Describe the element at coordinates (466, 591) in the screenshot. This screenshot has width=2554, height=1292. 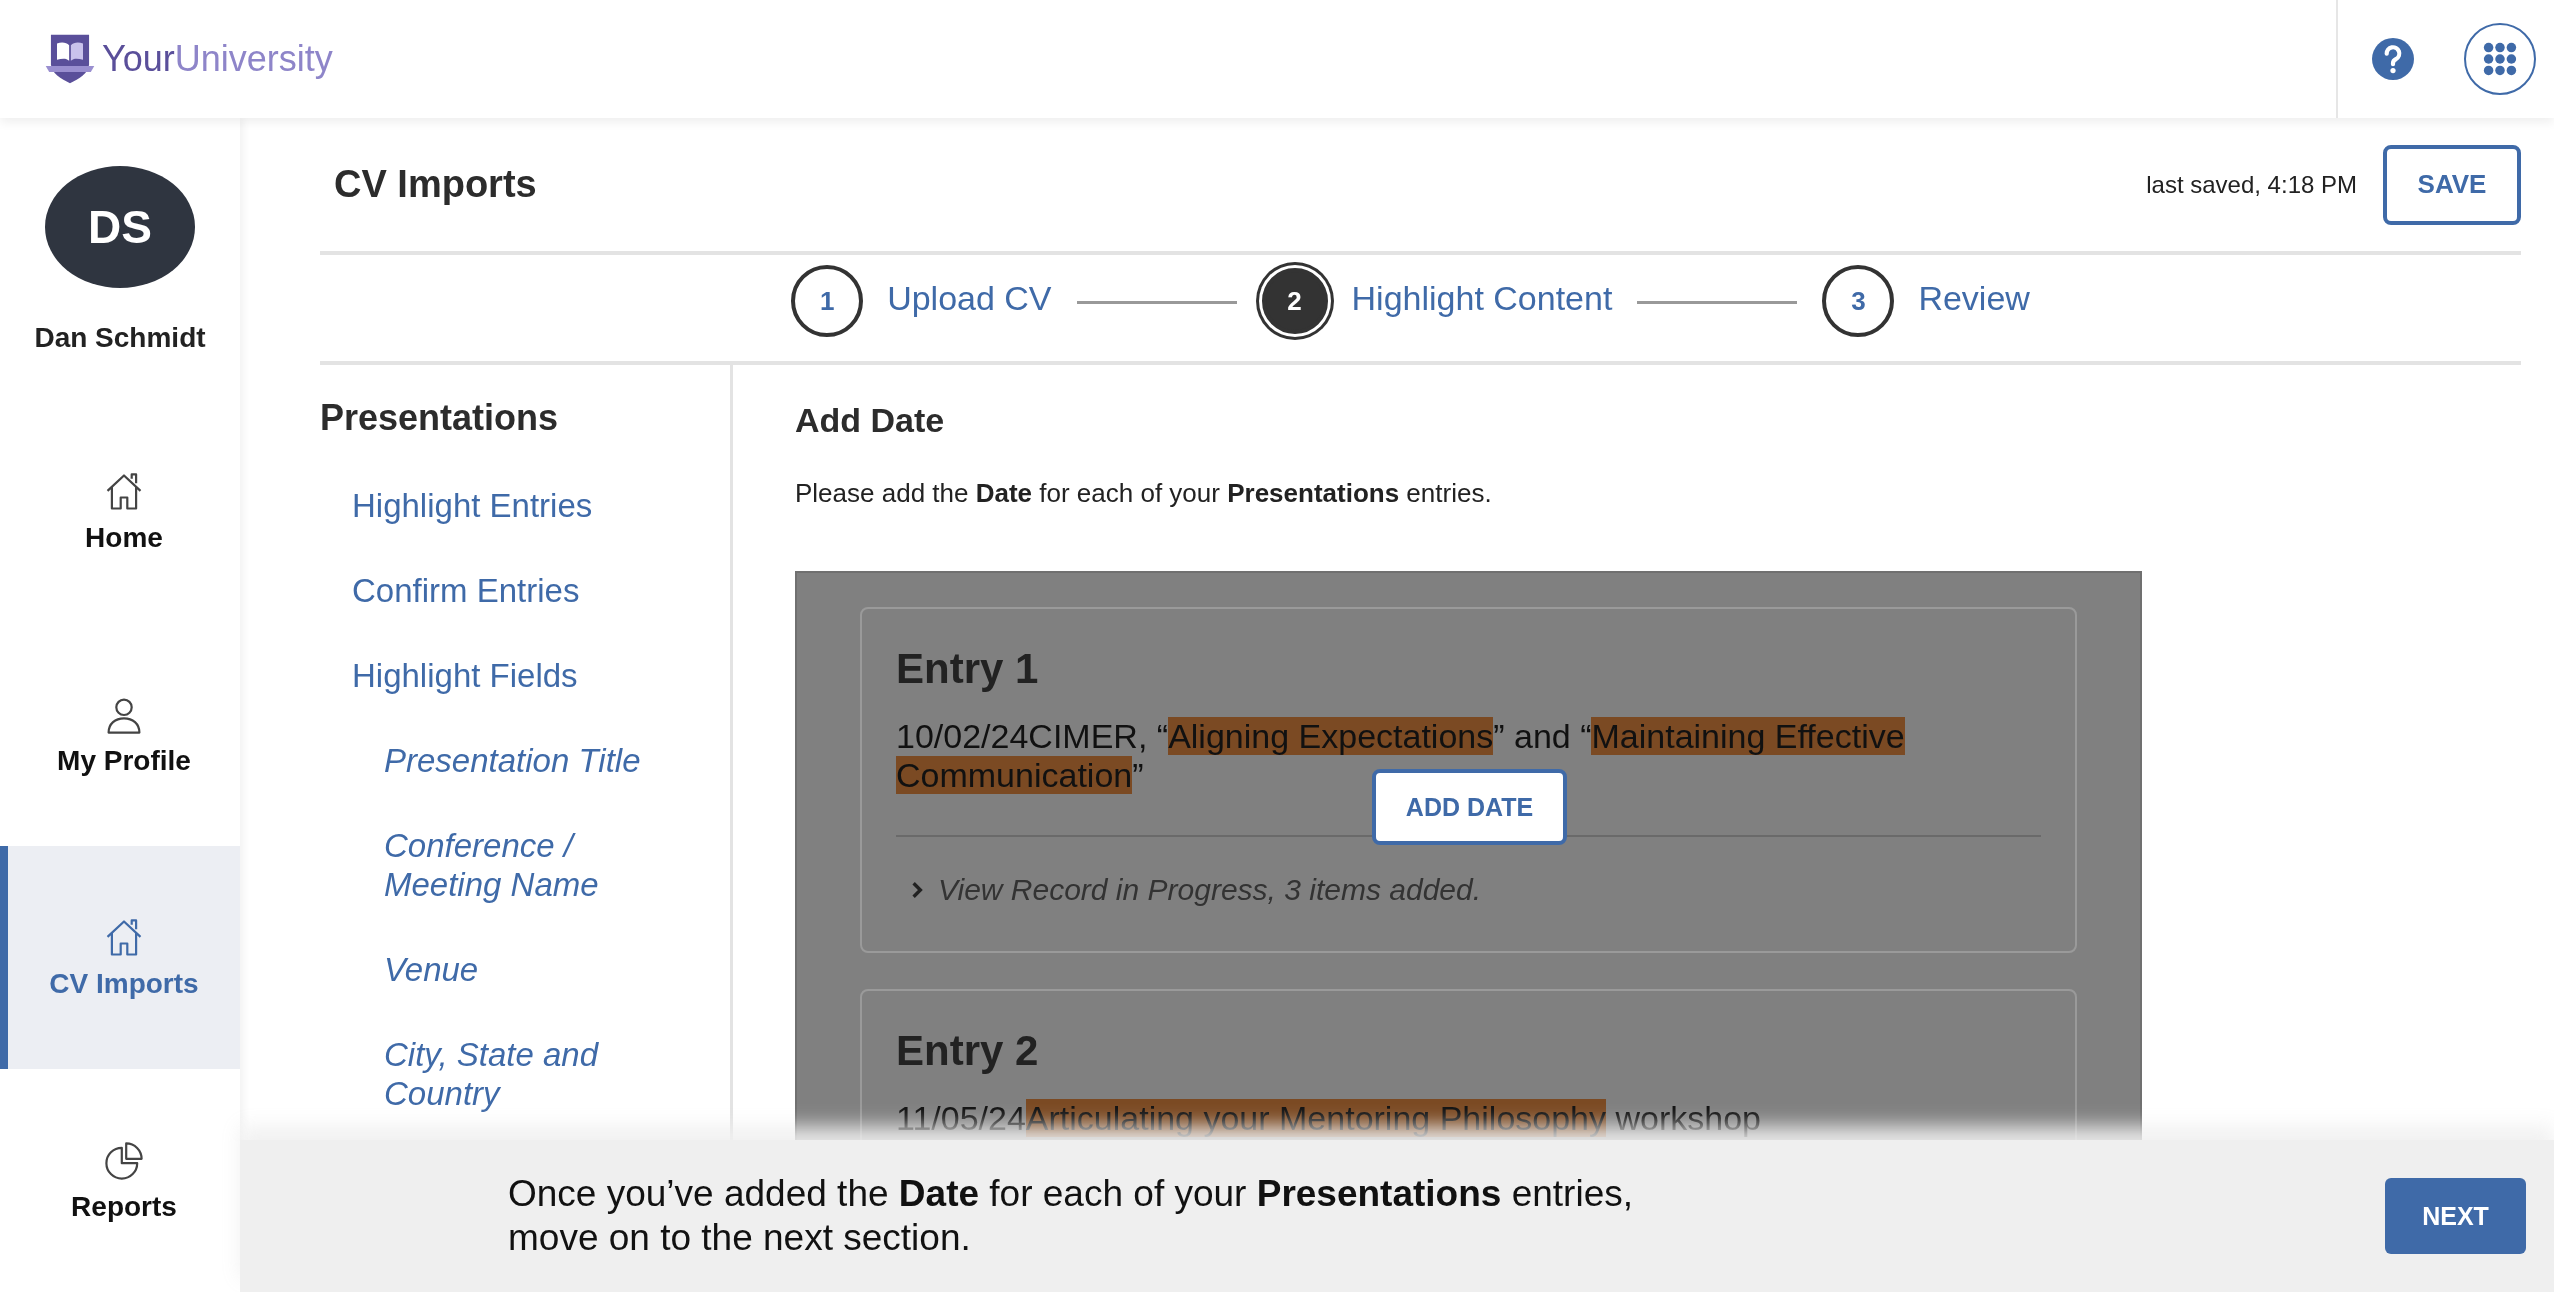
I see `section-nav-link: Confirm Entries` at that location.